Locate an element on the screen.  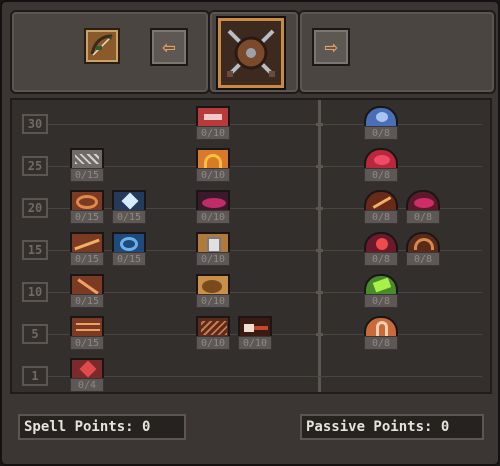
spell-passive-divider is located at coordinates (319, 246).